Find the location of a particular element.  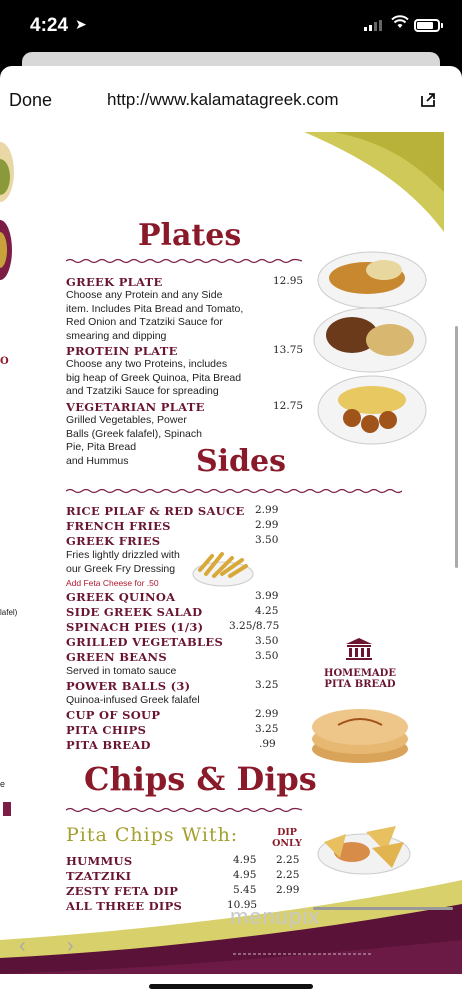

home-indicator is located at coordinates (231, 986).